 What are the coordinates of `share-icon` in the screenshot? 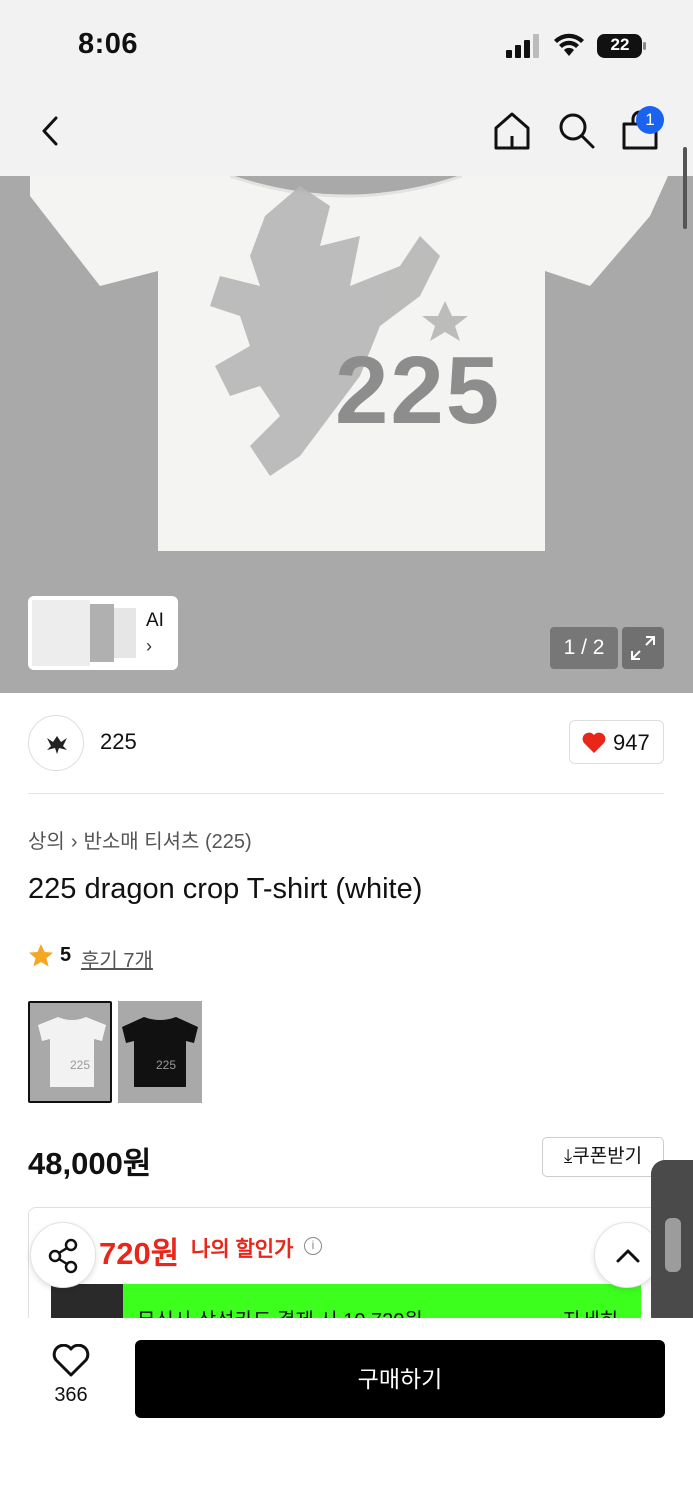 It's located at (63, 1256).